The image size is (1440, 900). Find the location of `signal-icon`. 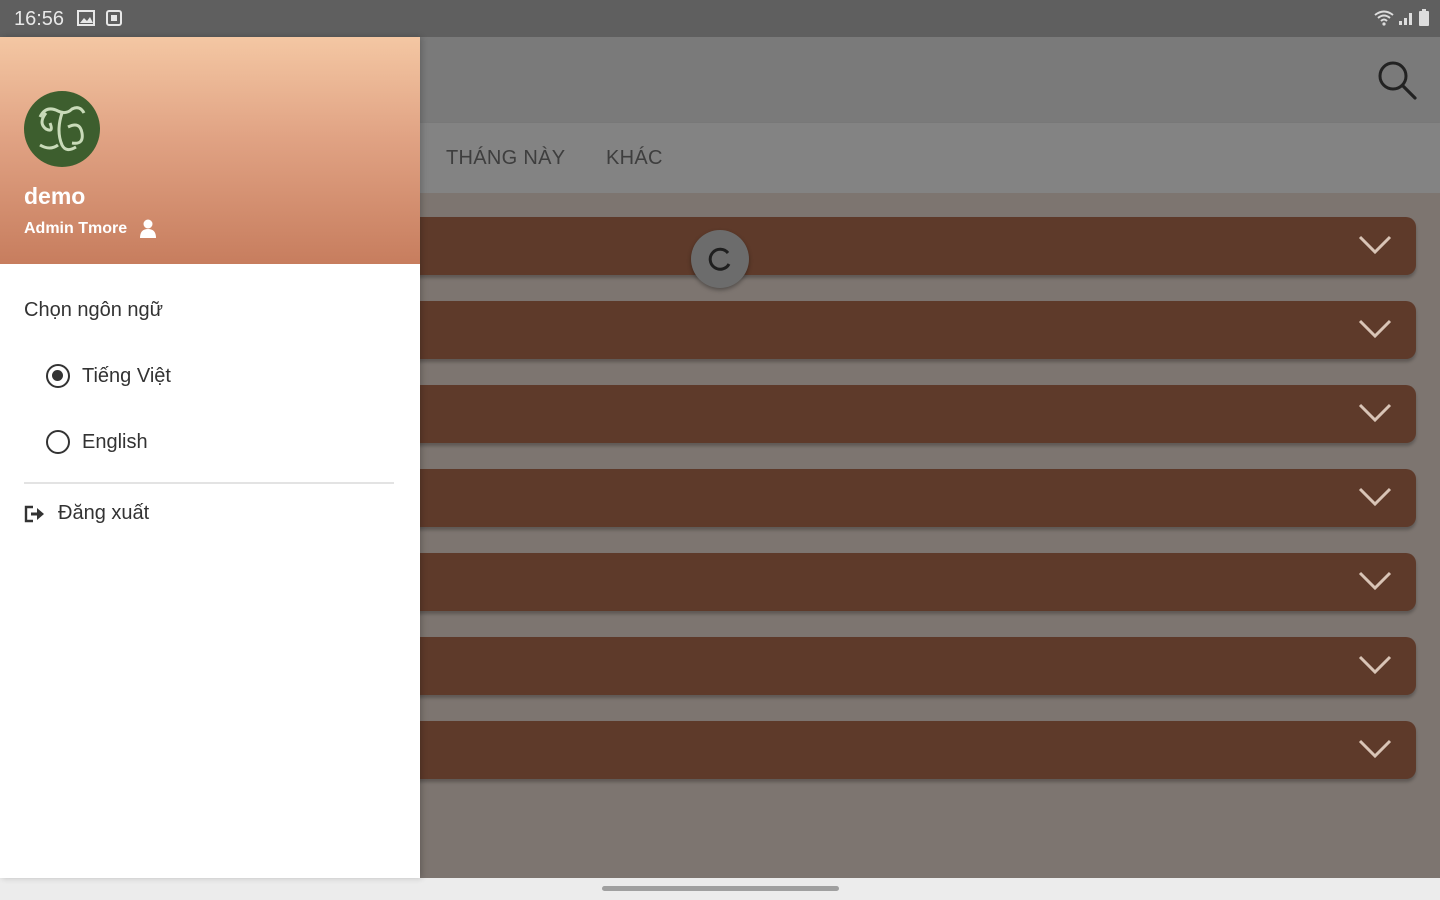

signal-icon is located at coordinates (1405, 19).